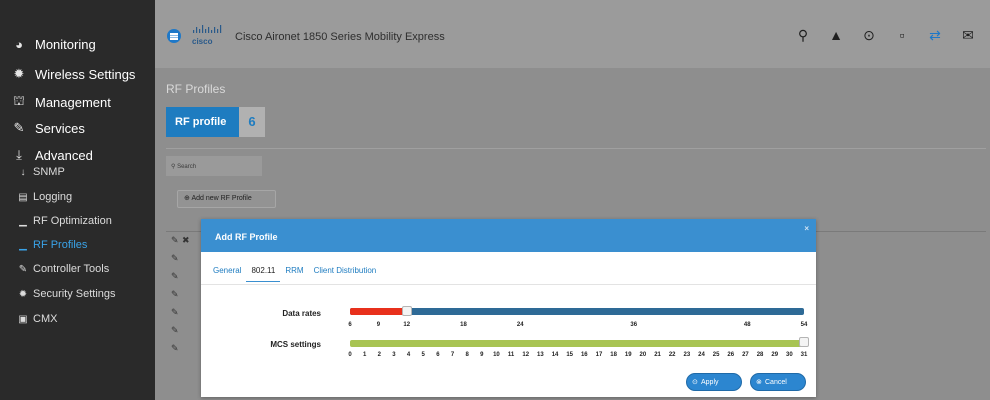 This screenshot has width=990, height=400. What do you see at coordinates (511, 355) in the screenshot?
I see `mcs-tick: 11` at bounding box center [511, 355].